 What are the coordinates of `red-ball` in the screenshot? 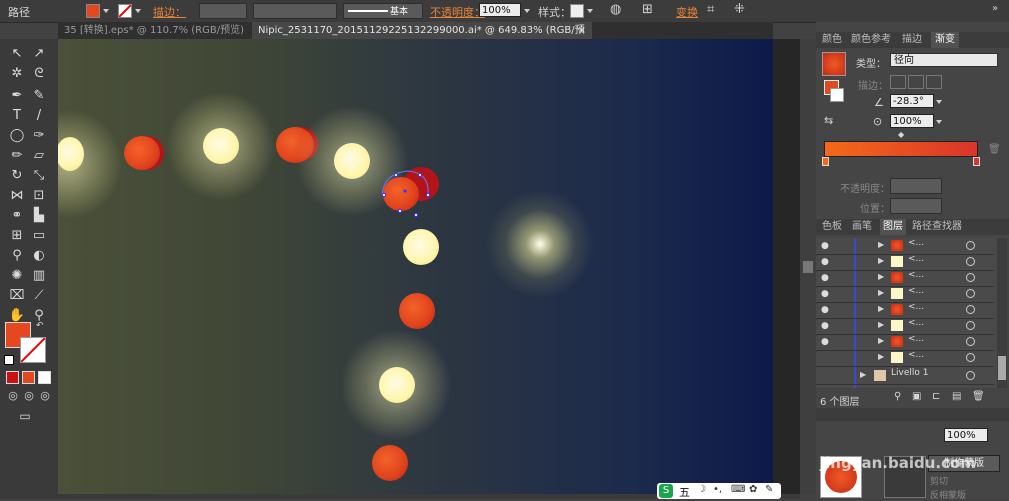 It's located at (390, 463).